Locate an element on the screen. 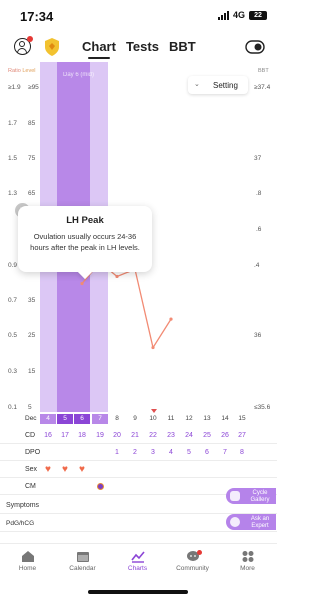 Image resolution: width=320 pixels, height=600 pixels. battery-icon: 22 is located at coordinates (258, 15).